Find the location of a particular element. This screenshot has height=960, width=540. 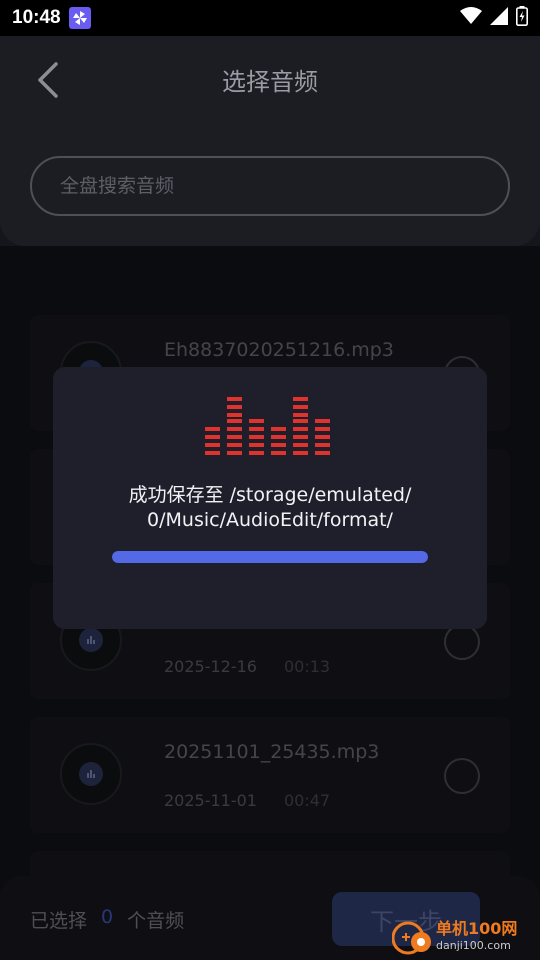

watermark-url: danji100.com is located at coordinates (473, 945).